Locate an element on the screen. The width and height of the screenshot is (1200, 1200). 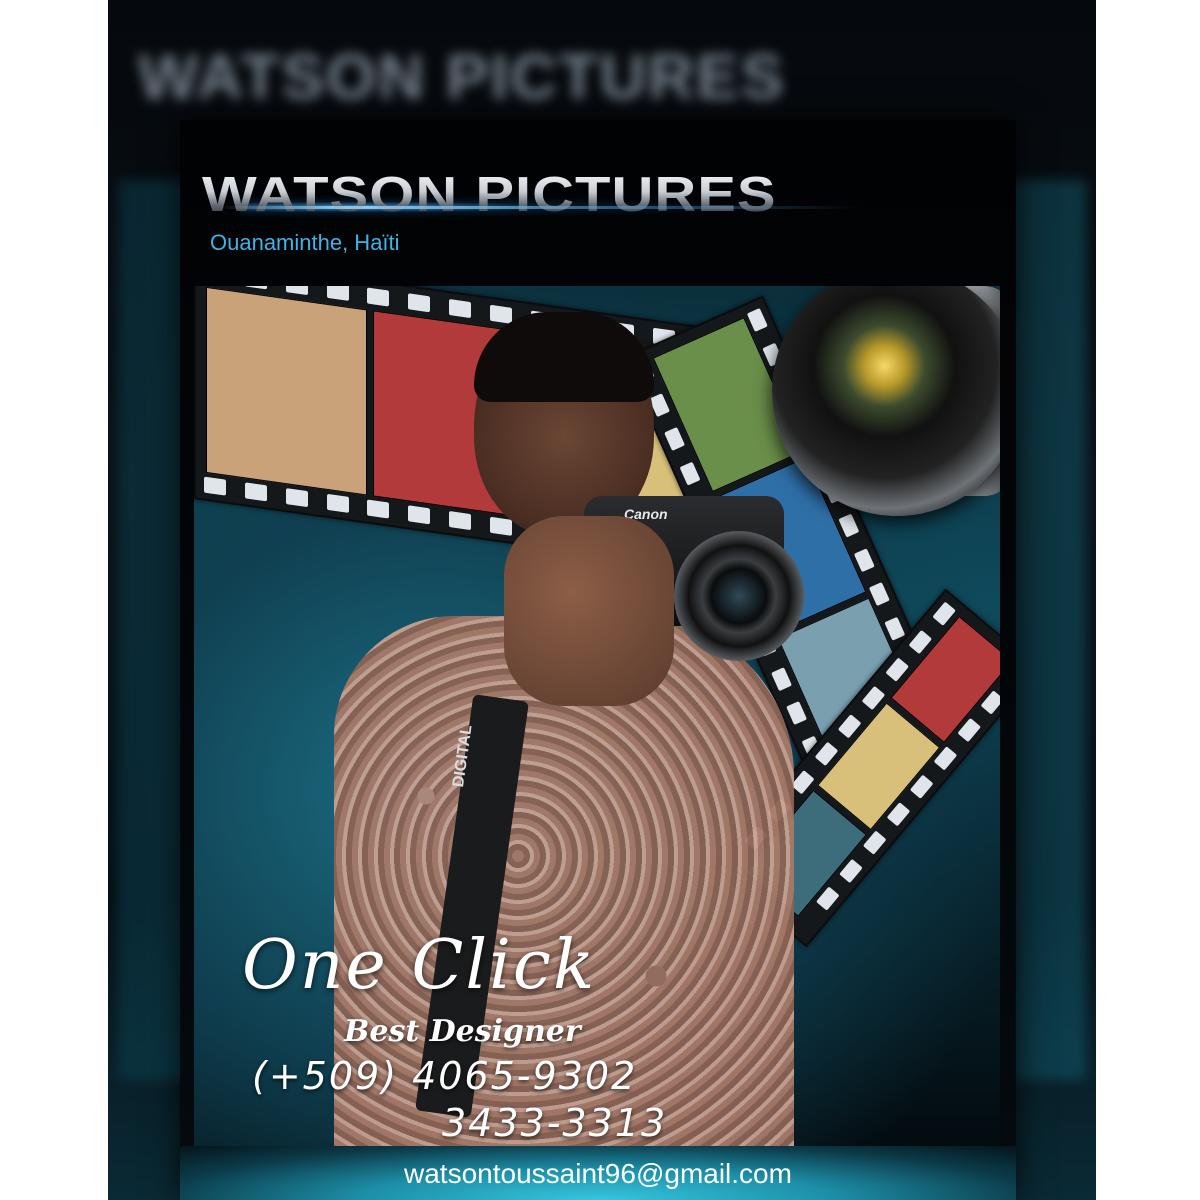
phone-secondary: 3433-3313 is located at coordinates (555, 1123).